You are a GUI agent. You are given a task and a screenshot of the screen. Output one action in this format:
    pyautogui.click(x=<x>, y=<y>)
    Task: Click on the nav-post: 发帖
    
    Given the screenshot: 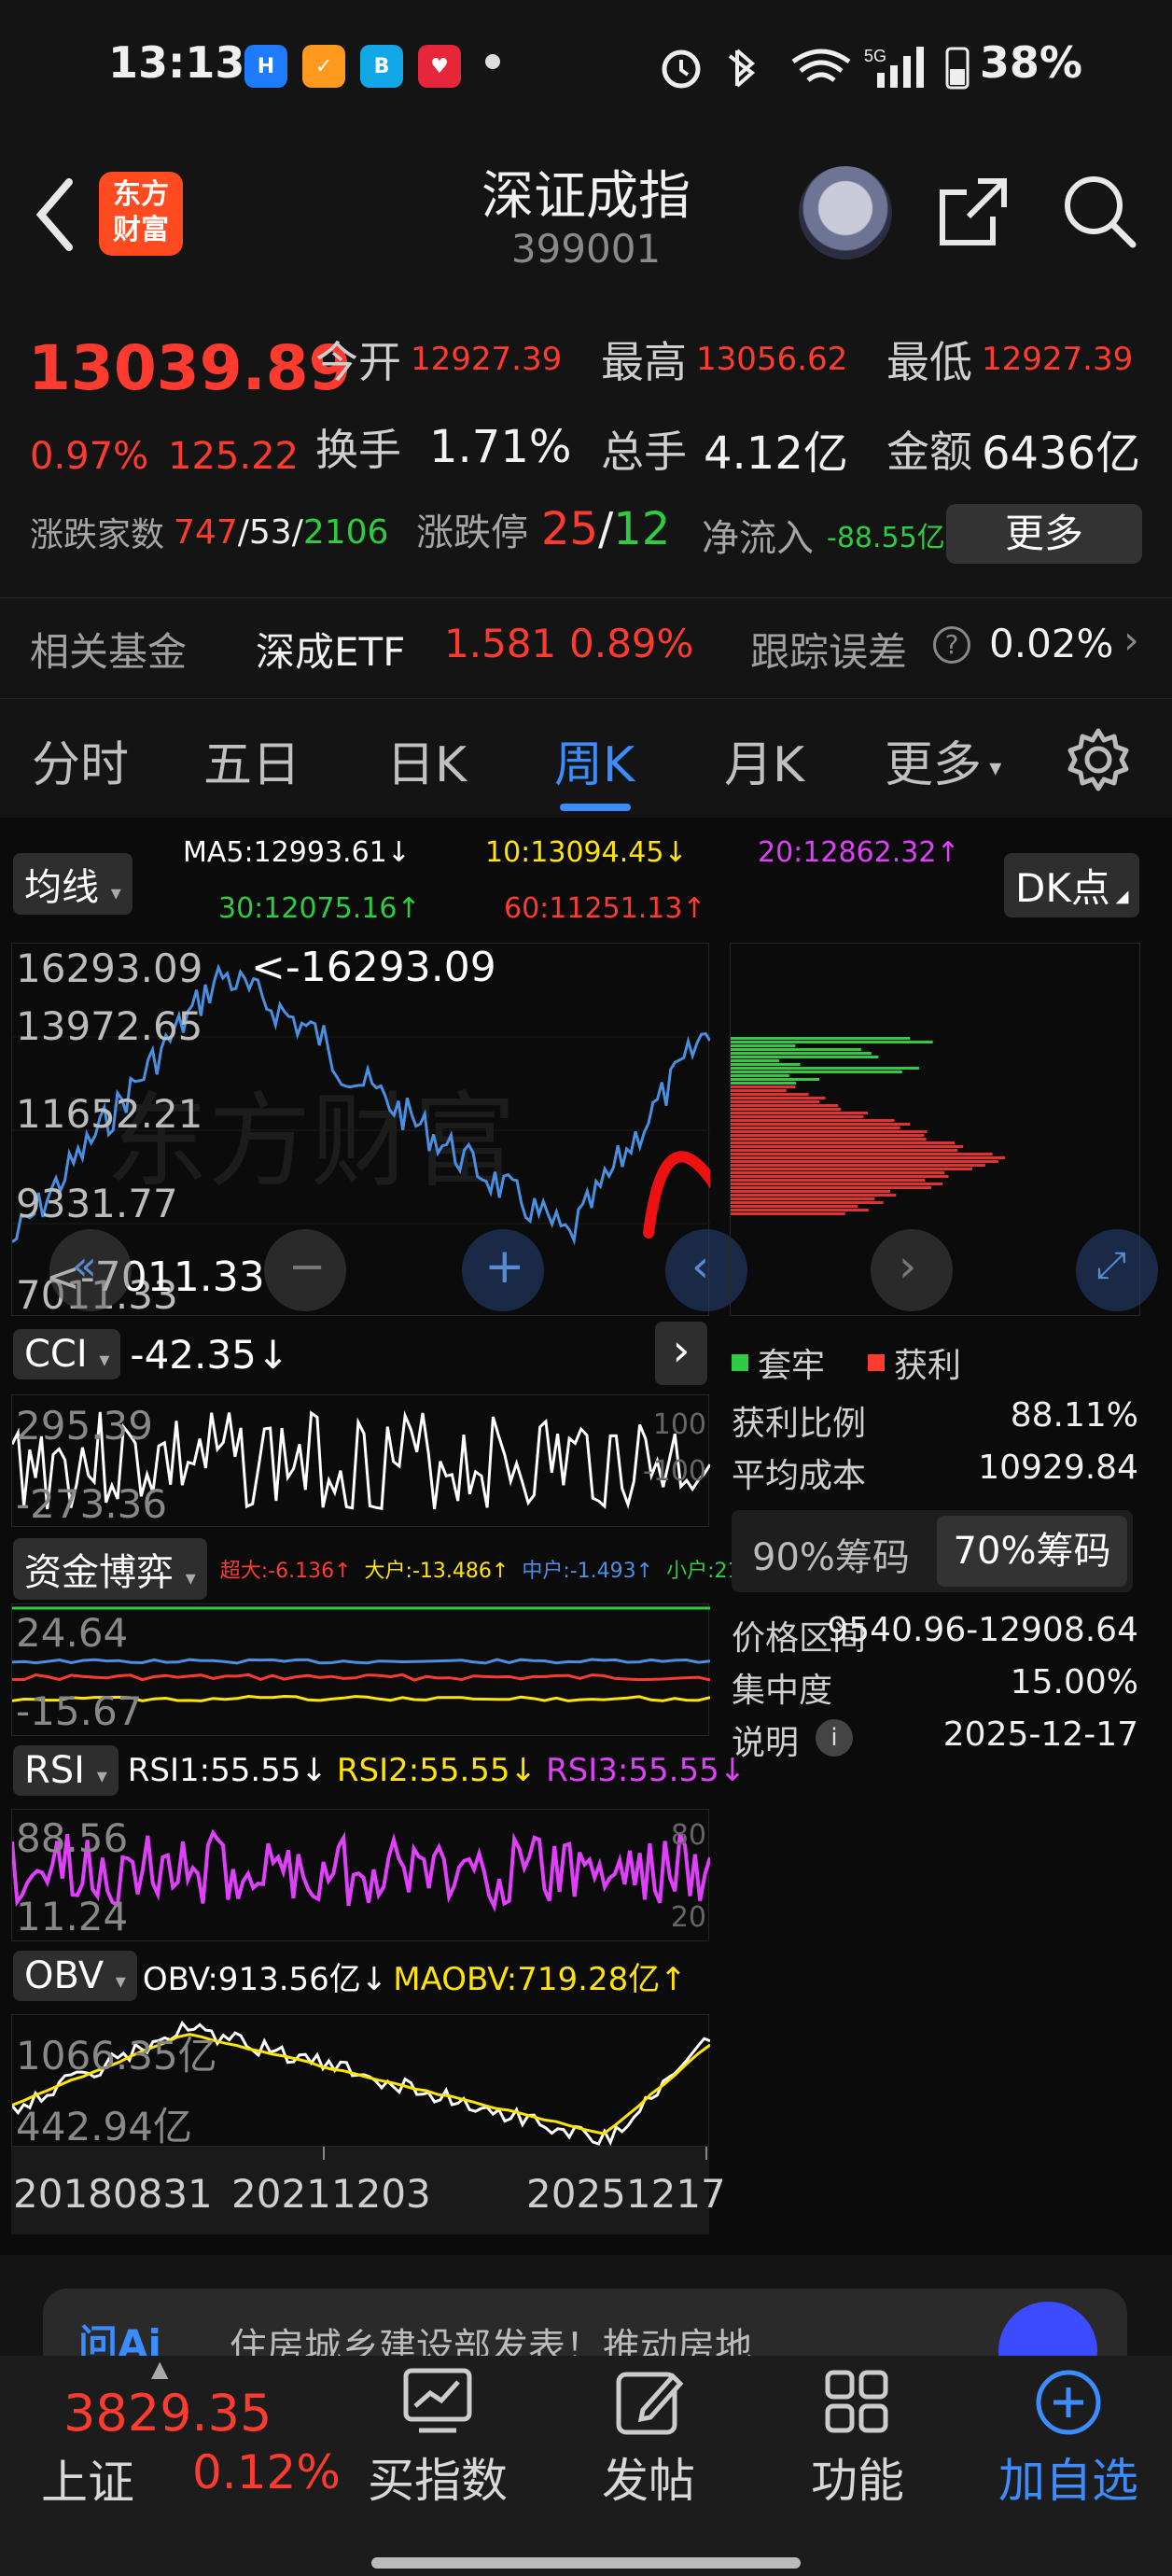 What is the action you would take?
    pyautogui.click(x=648, y=2433)
    